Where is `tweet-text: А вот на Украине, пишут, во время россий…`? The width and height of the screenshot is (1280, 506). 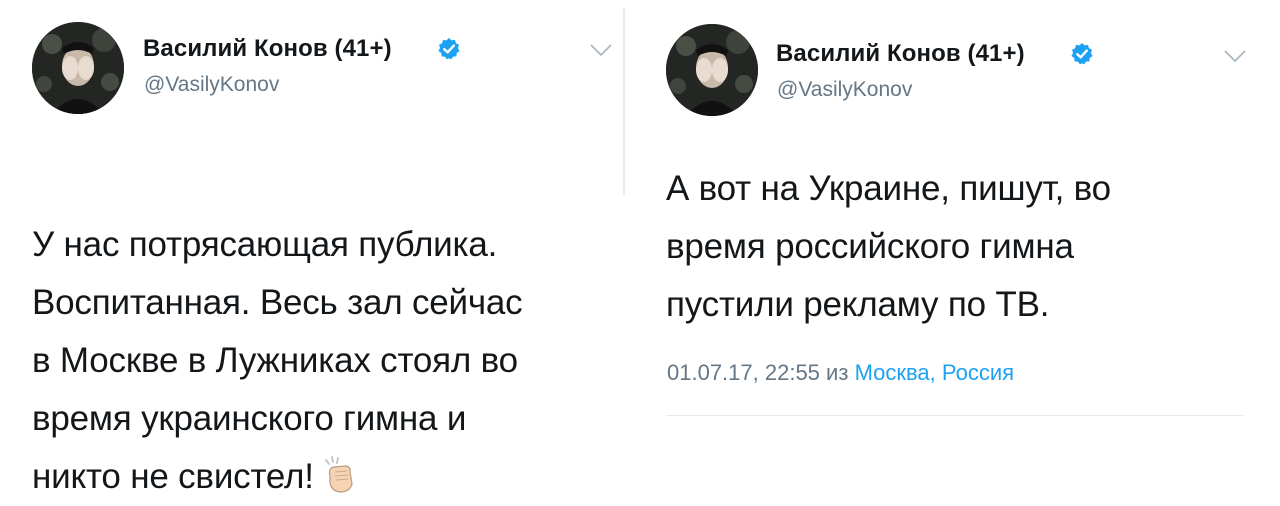
tweet-text: А вот на Украине, пишут, во время россий… is located at coordinates (888, 246).